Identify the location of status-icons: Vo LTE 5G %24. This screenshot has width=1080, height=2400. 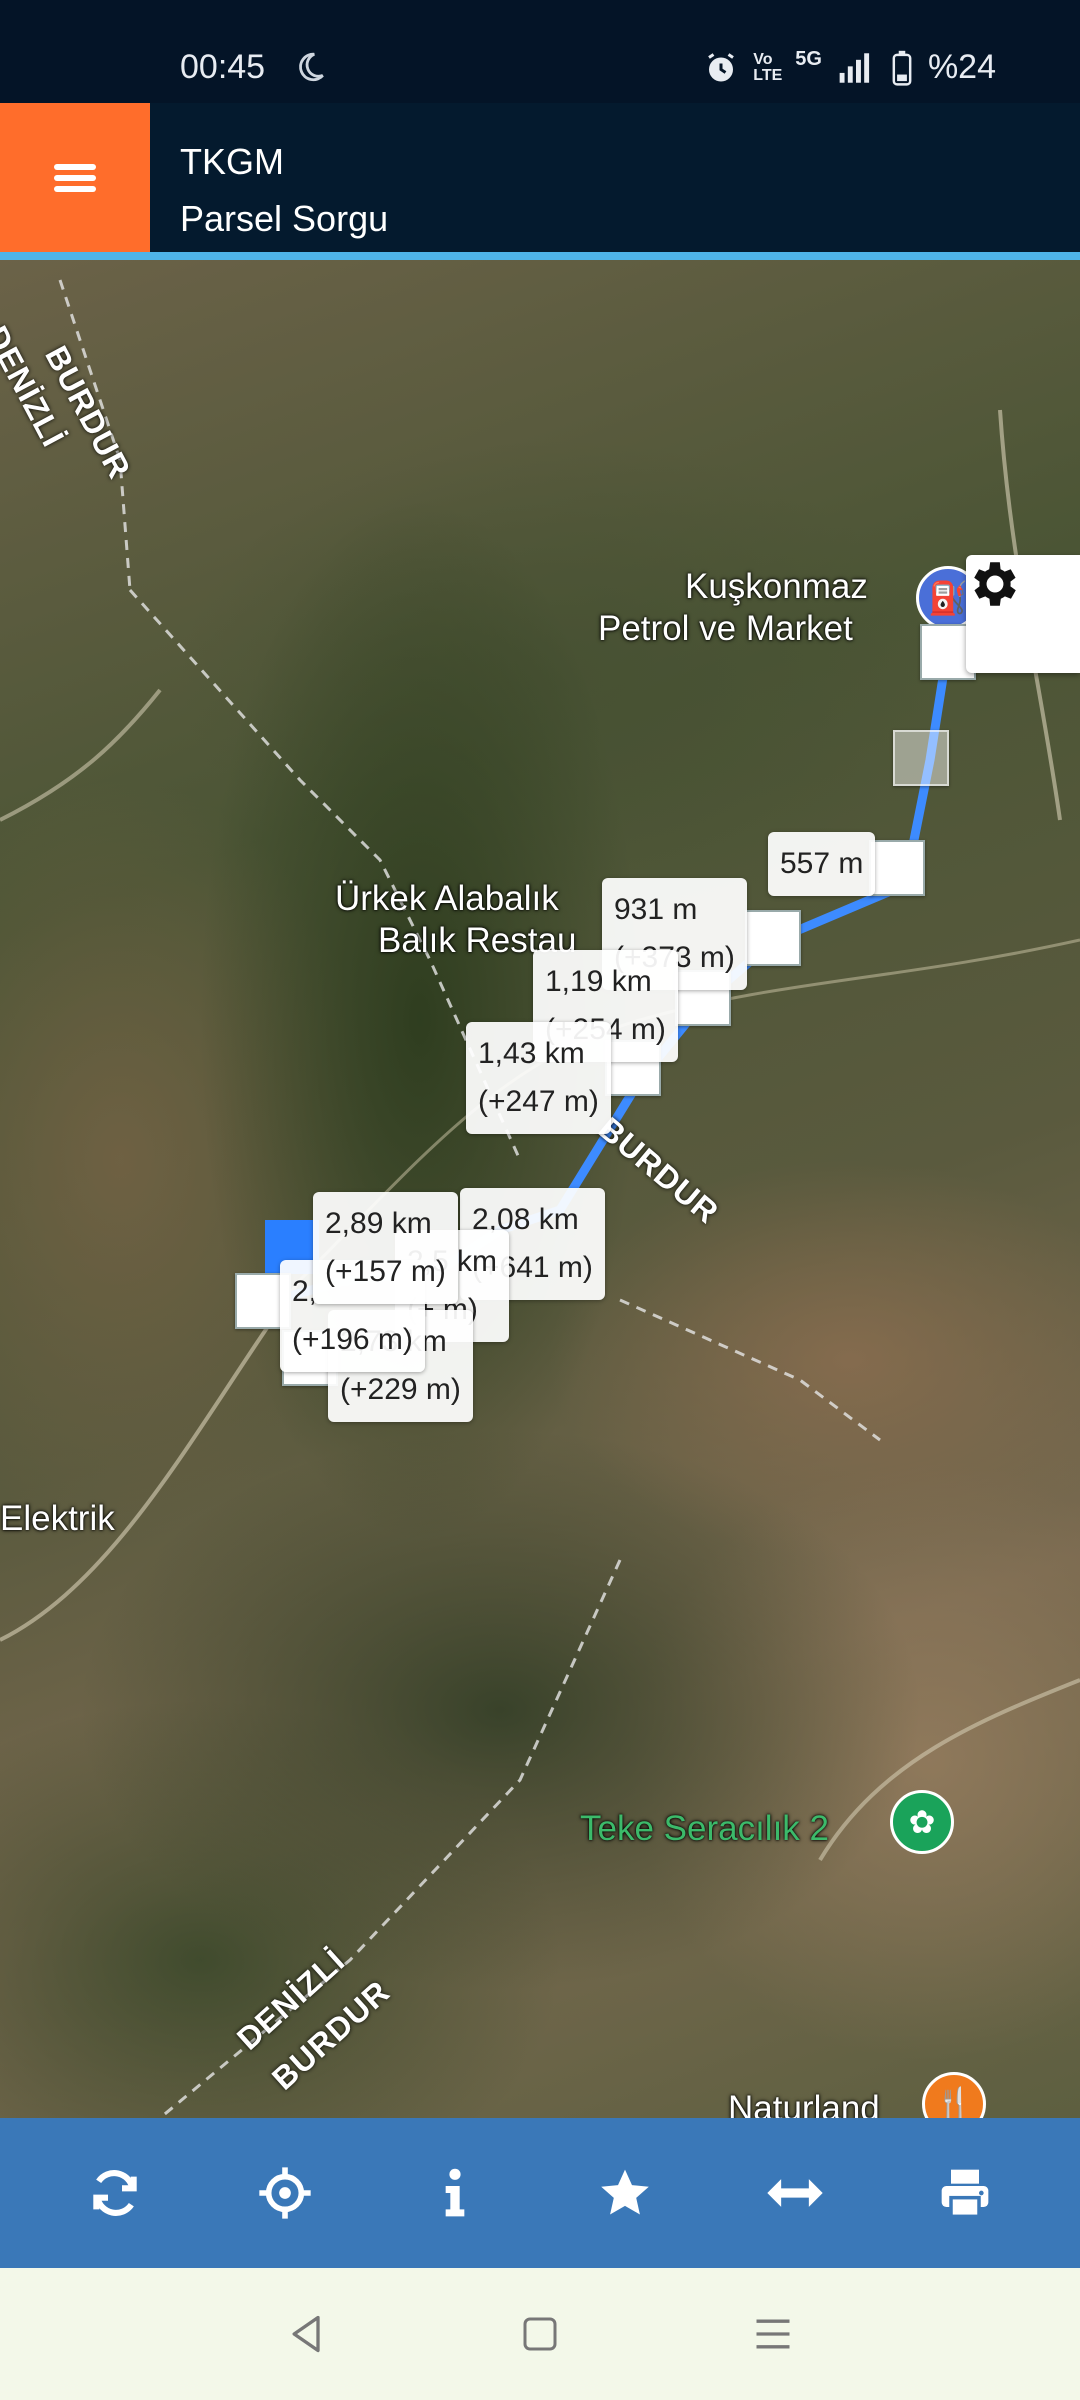
(849, 67).